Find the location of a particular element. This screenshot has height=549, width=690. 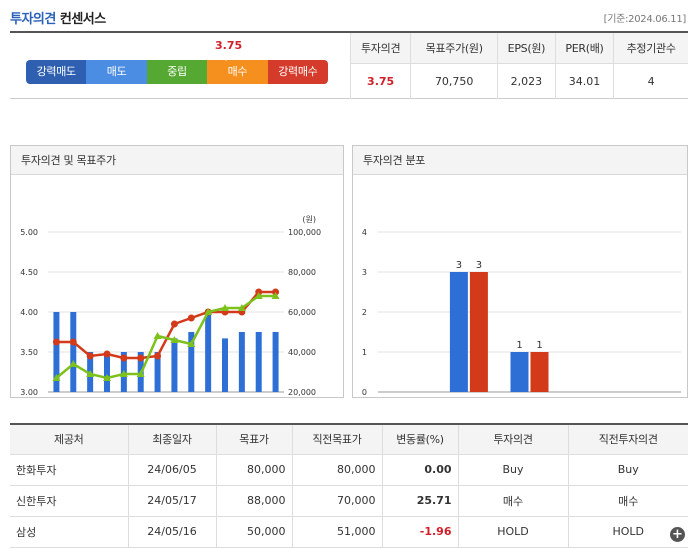

y-tick-label: 3 is located at coordinates (364, 272).